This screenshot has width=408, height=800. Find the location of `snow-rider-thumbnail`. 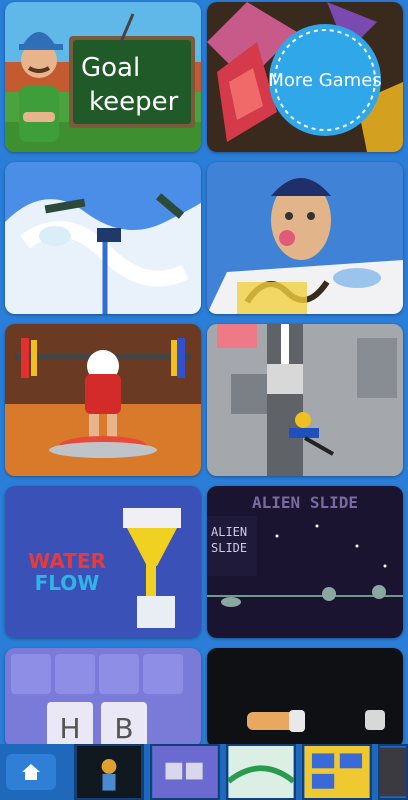

snow-rider-thumbnail is located at coordinates (103, 238).